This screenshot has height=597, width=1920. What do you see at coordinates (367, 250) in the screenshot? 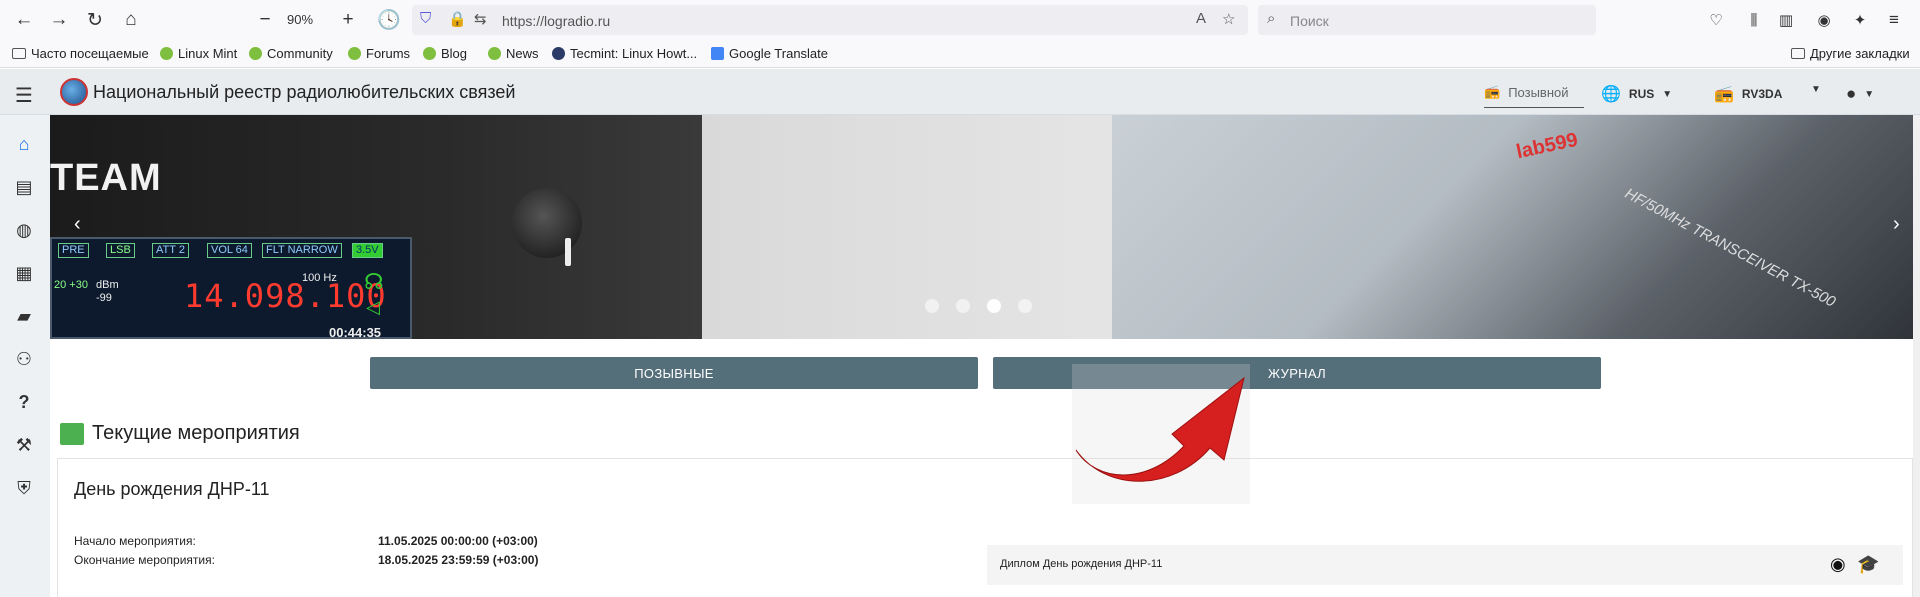
I see `battery-indicator: 3.5V` at bounding box center [367, 250].